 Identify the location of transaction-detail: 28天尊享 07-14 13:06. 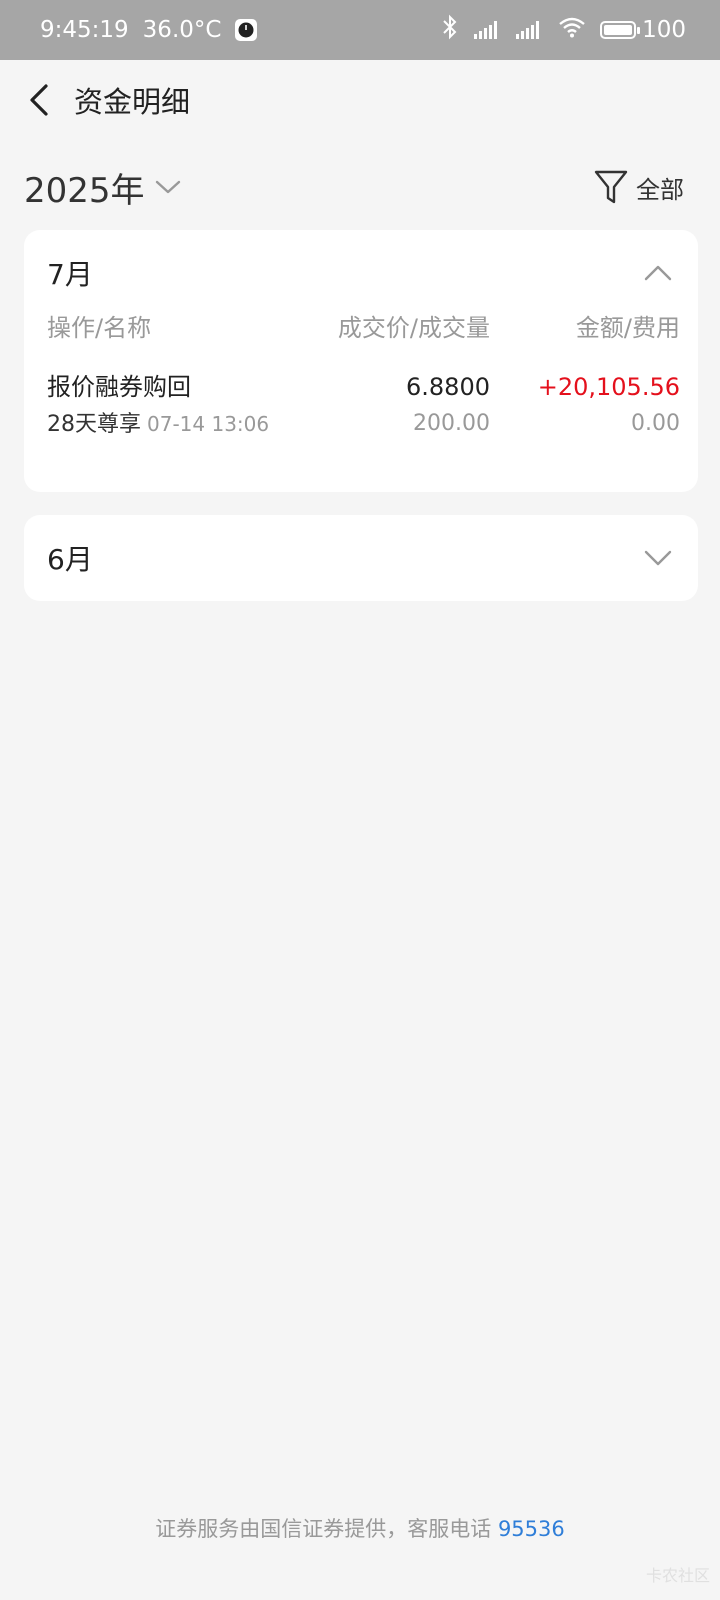
(168, 424).